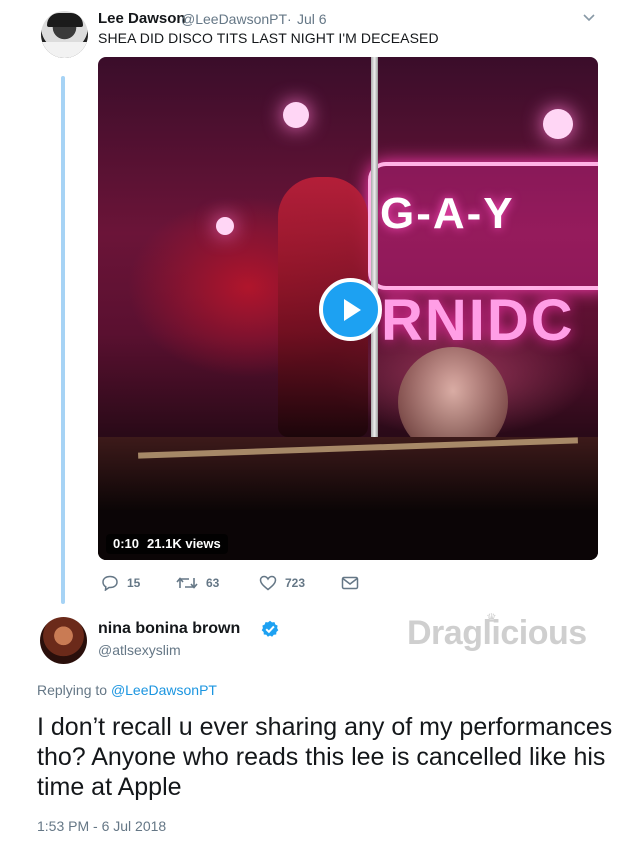 The width and height of the screenshot is (638, 847). What do you see at coordinates (126, 543) in the screenshot?
I see `video-duration: 0:10` at bounding box center [126, 543].